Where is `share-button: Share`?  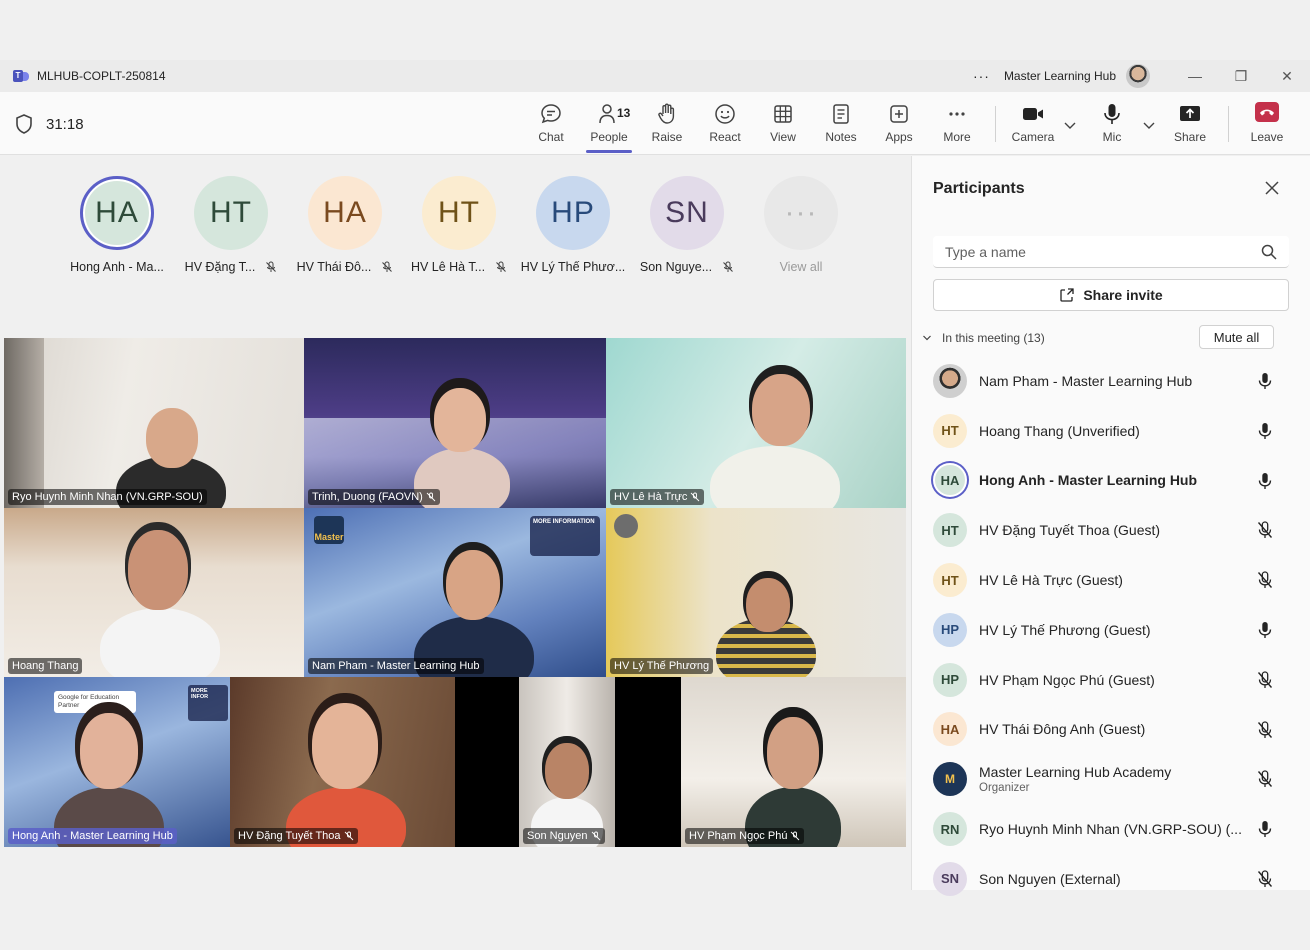 share-button: Share is located at coordinates (1190, 123).